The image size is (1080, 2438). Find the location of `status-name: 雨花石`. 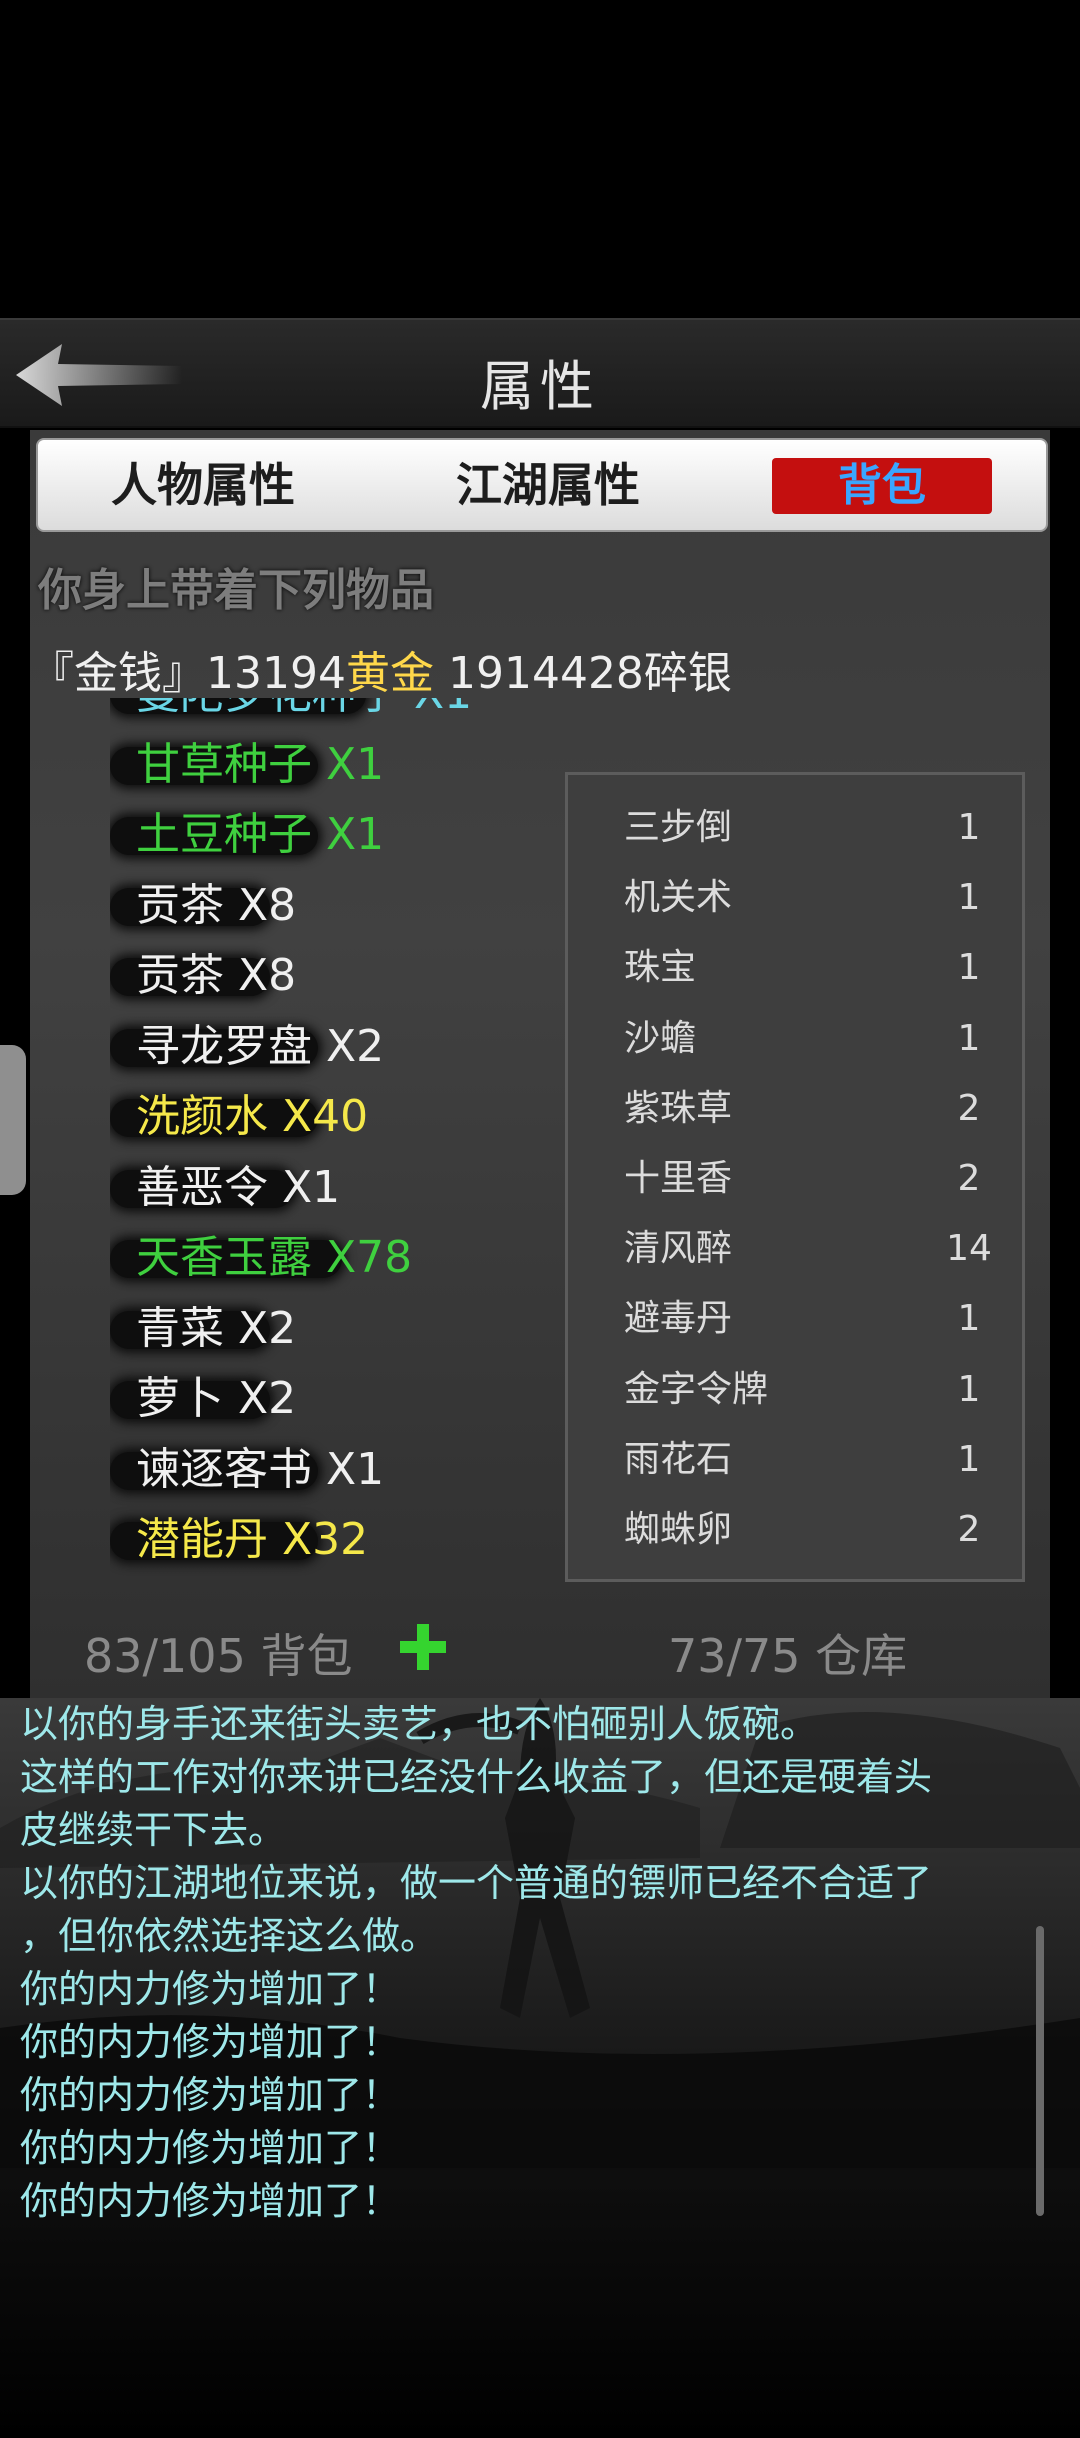

status-name: 雨花石 is located at coordinates (678, 1459).